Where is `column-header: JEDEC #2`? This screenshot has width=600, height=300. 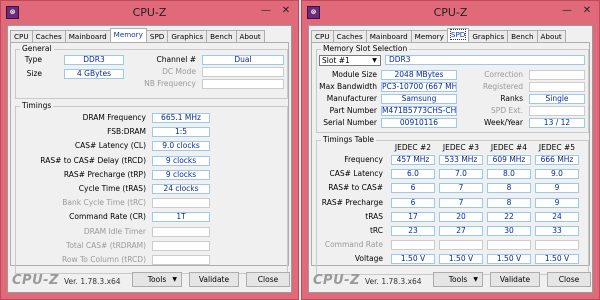
column-header: JEDEC #2 is located at coordinates (413, 147).